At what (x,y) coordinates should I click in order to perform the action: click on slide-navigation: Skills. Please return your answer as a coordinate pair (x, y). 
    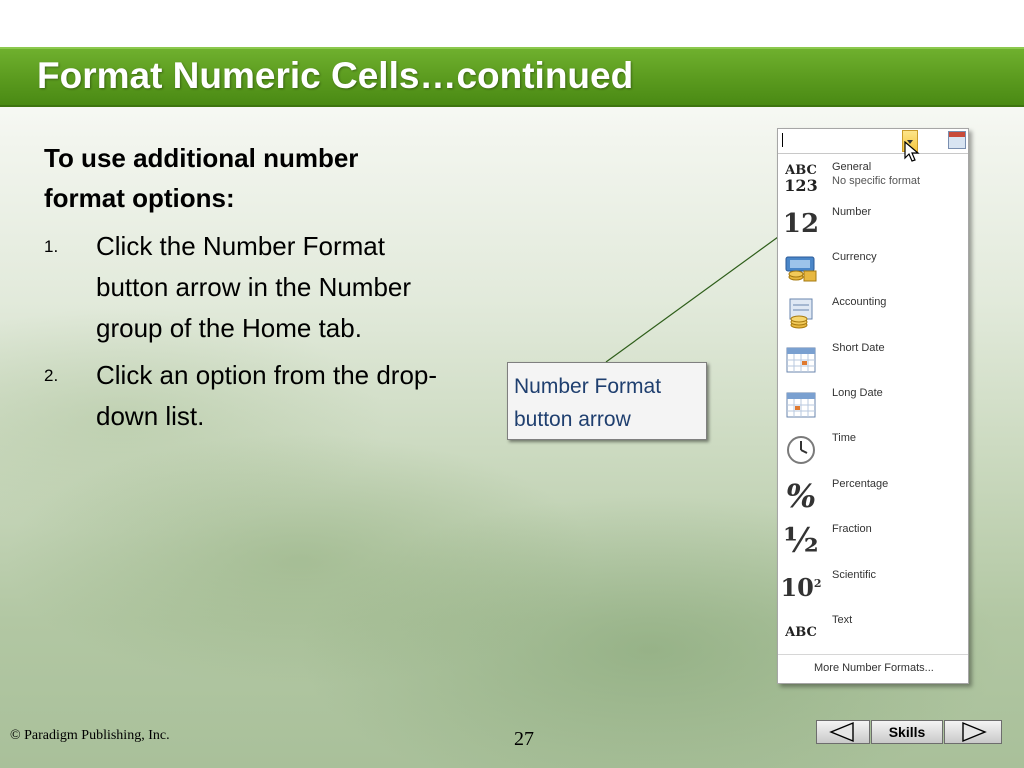
    Looking at the image, I should click on (909, 732).